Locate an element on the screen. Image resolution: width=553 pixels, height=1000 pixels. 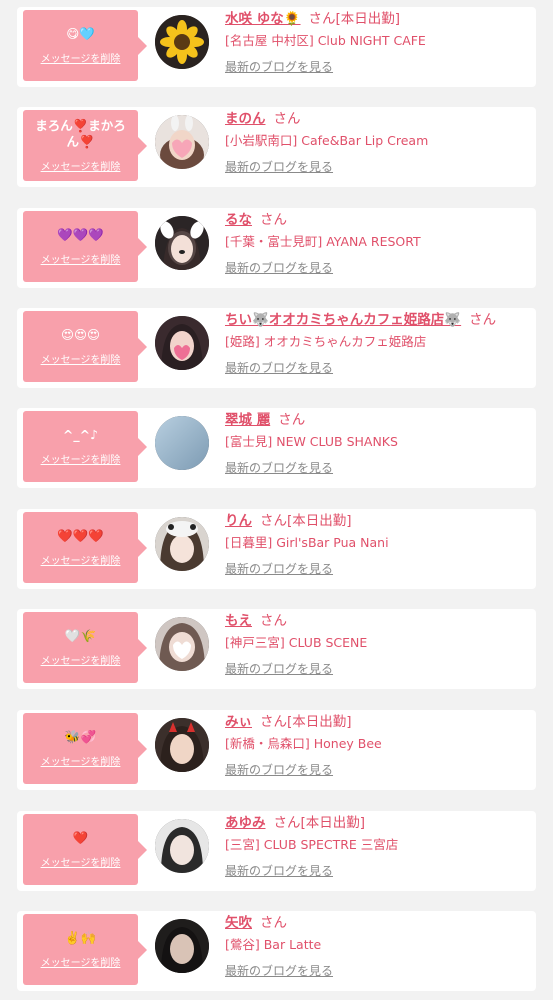
girl-hood-photo-icon is located at coordinates (182, 544).